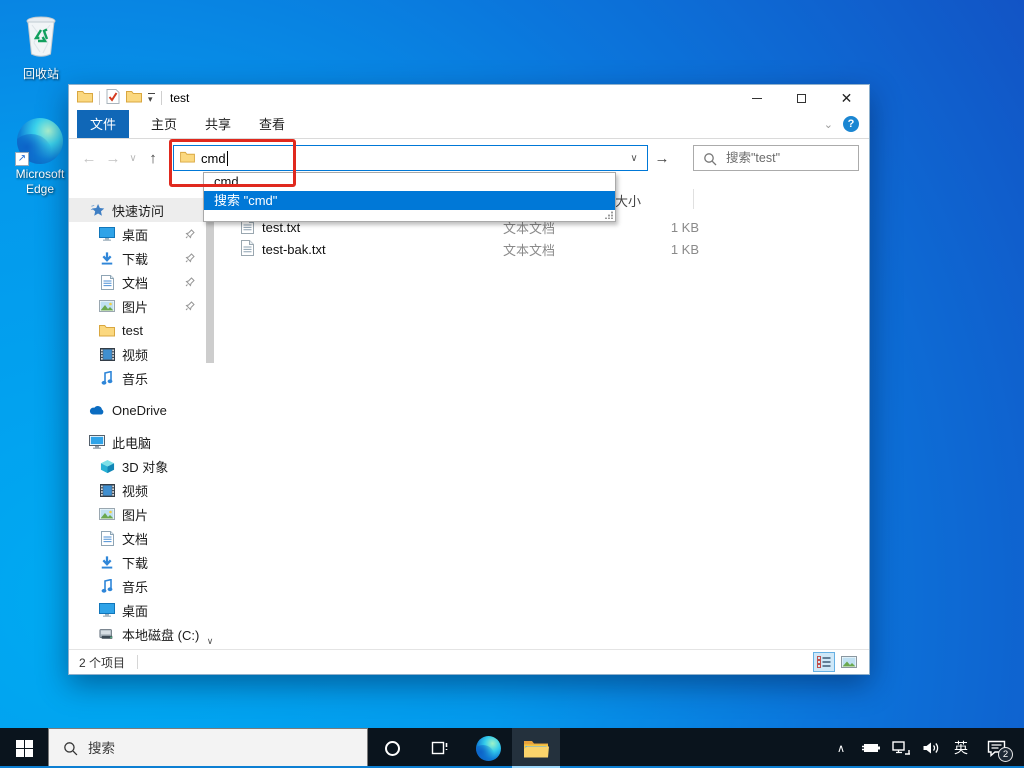 This screenshot has height=768, width=1024. I want to click on taskbar-search-box, so click(208, 748).